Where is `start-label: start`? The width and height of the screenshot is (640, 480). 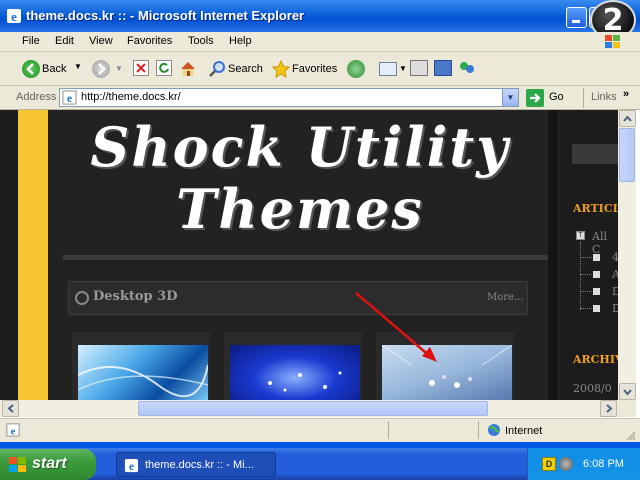 start-label: start is located at coordinates (49, 463).